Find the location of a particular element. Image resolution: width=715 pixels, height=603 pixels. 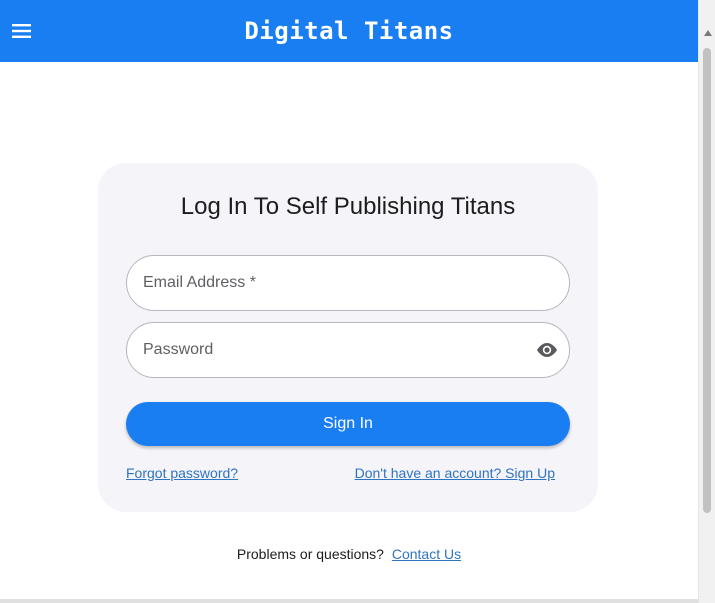

password-field-container is located at coordinates (348, 350).